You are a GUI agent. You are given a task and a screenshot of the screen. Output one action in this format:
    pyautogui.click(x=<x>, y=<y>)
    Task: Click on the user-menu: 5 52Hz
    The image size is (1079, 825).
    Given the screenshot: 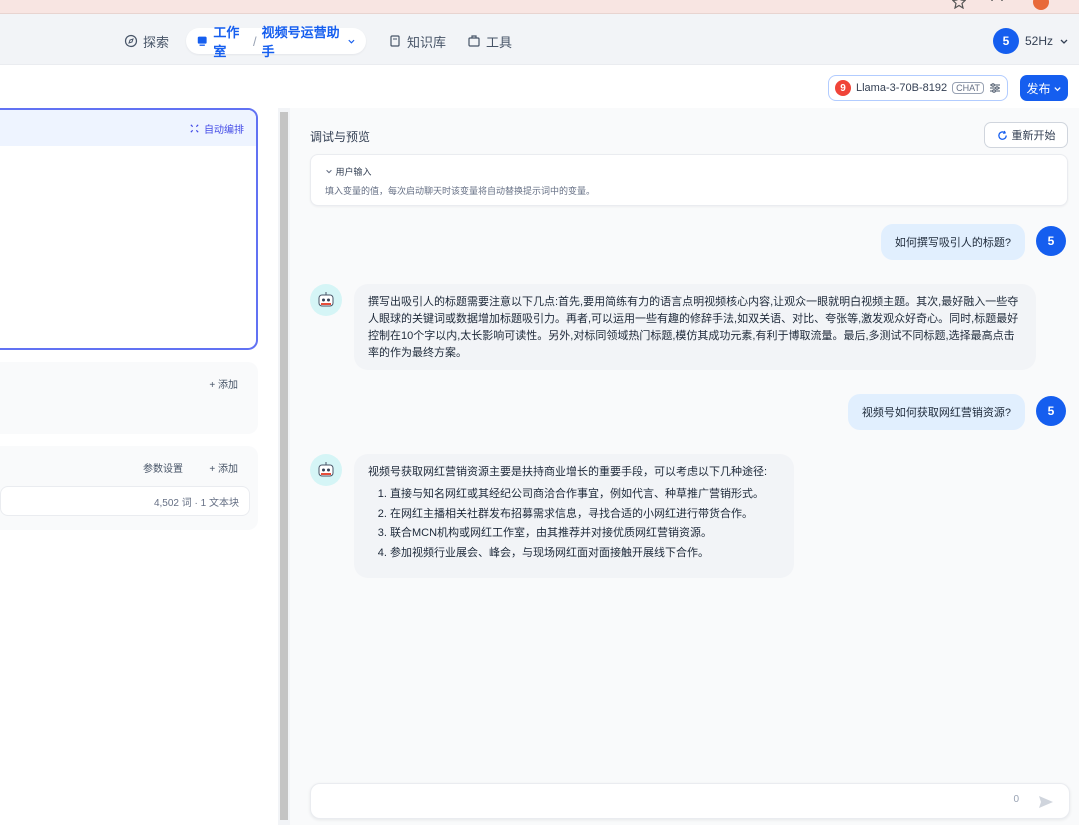 What is the action you would take?
    pyautogui.click(x=1030, y=41)
    